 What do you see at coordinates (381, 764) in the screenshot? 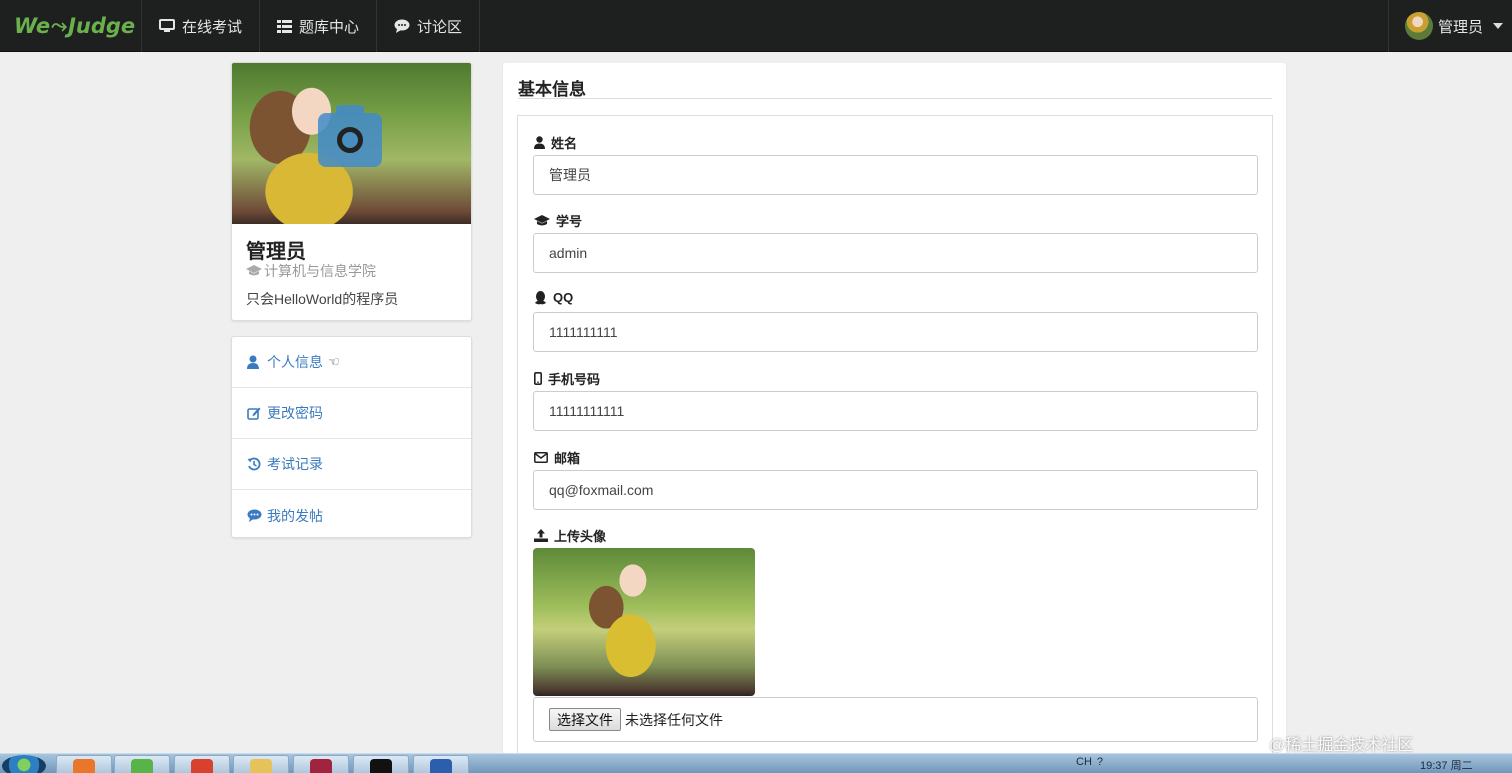
I see `taskbar-app-terminal` at bounding box center [381, 764].